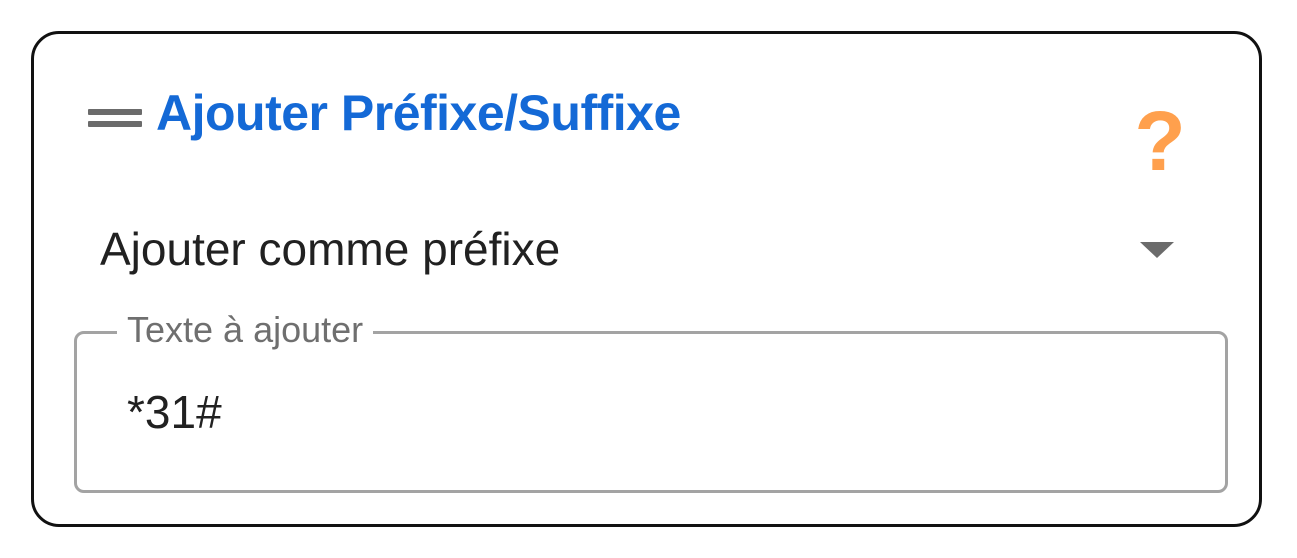 Image resolution: width=1297 pixels, height=558 pixels. What do you see at coordinates (418, 113) in the screenshot?
I see `card-title: Ajouter Préfixe/Suffixe` at bounding box center [418, 113].